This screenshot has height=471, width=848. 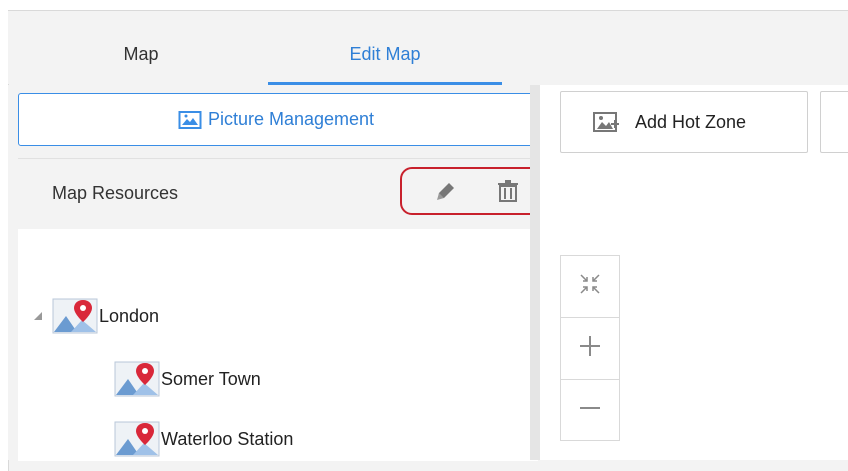 I want to click on picture-management-button: Picture Management, so click(x=276, y=119).